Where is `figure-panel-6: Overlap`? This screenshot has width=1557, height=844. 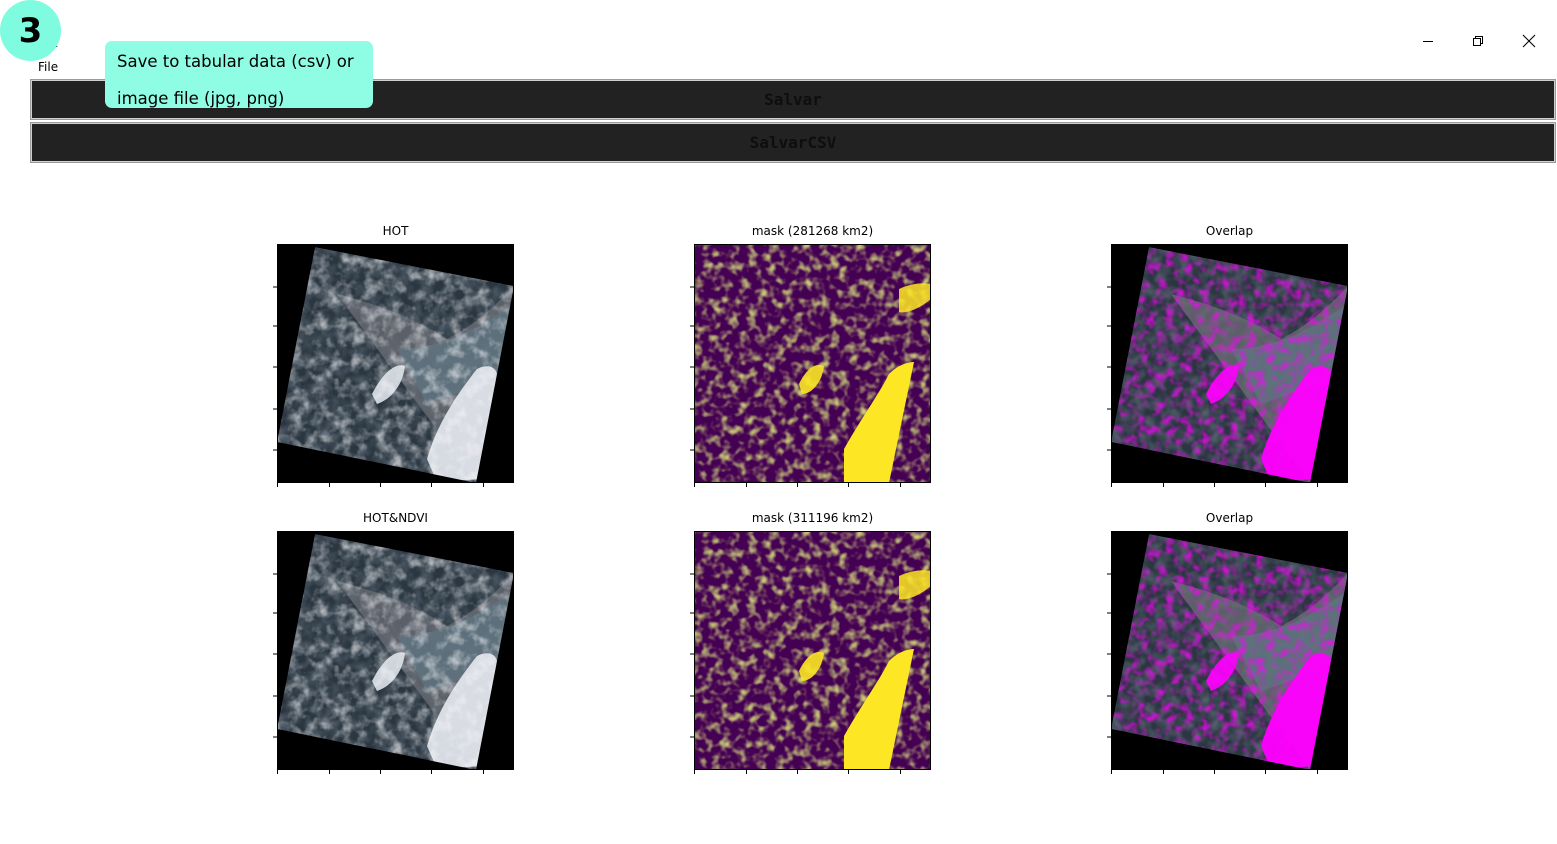
figure-panel-6: Overlap is located at coordinates (1227, 642).